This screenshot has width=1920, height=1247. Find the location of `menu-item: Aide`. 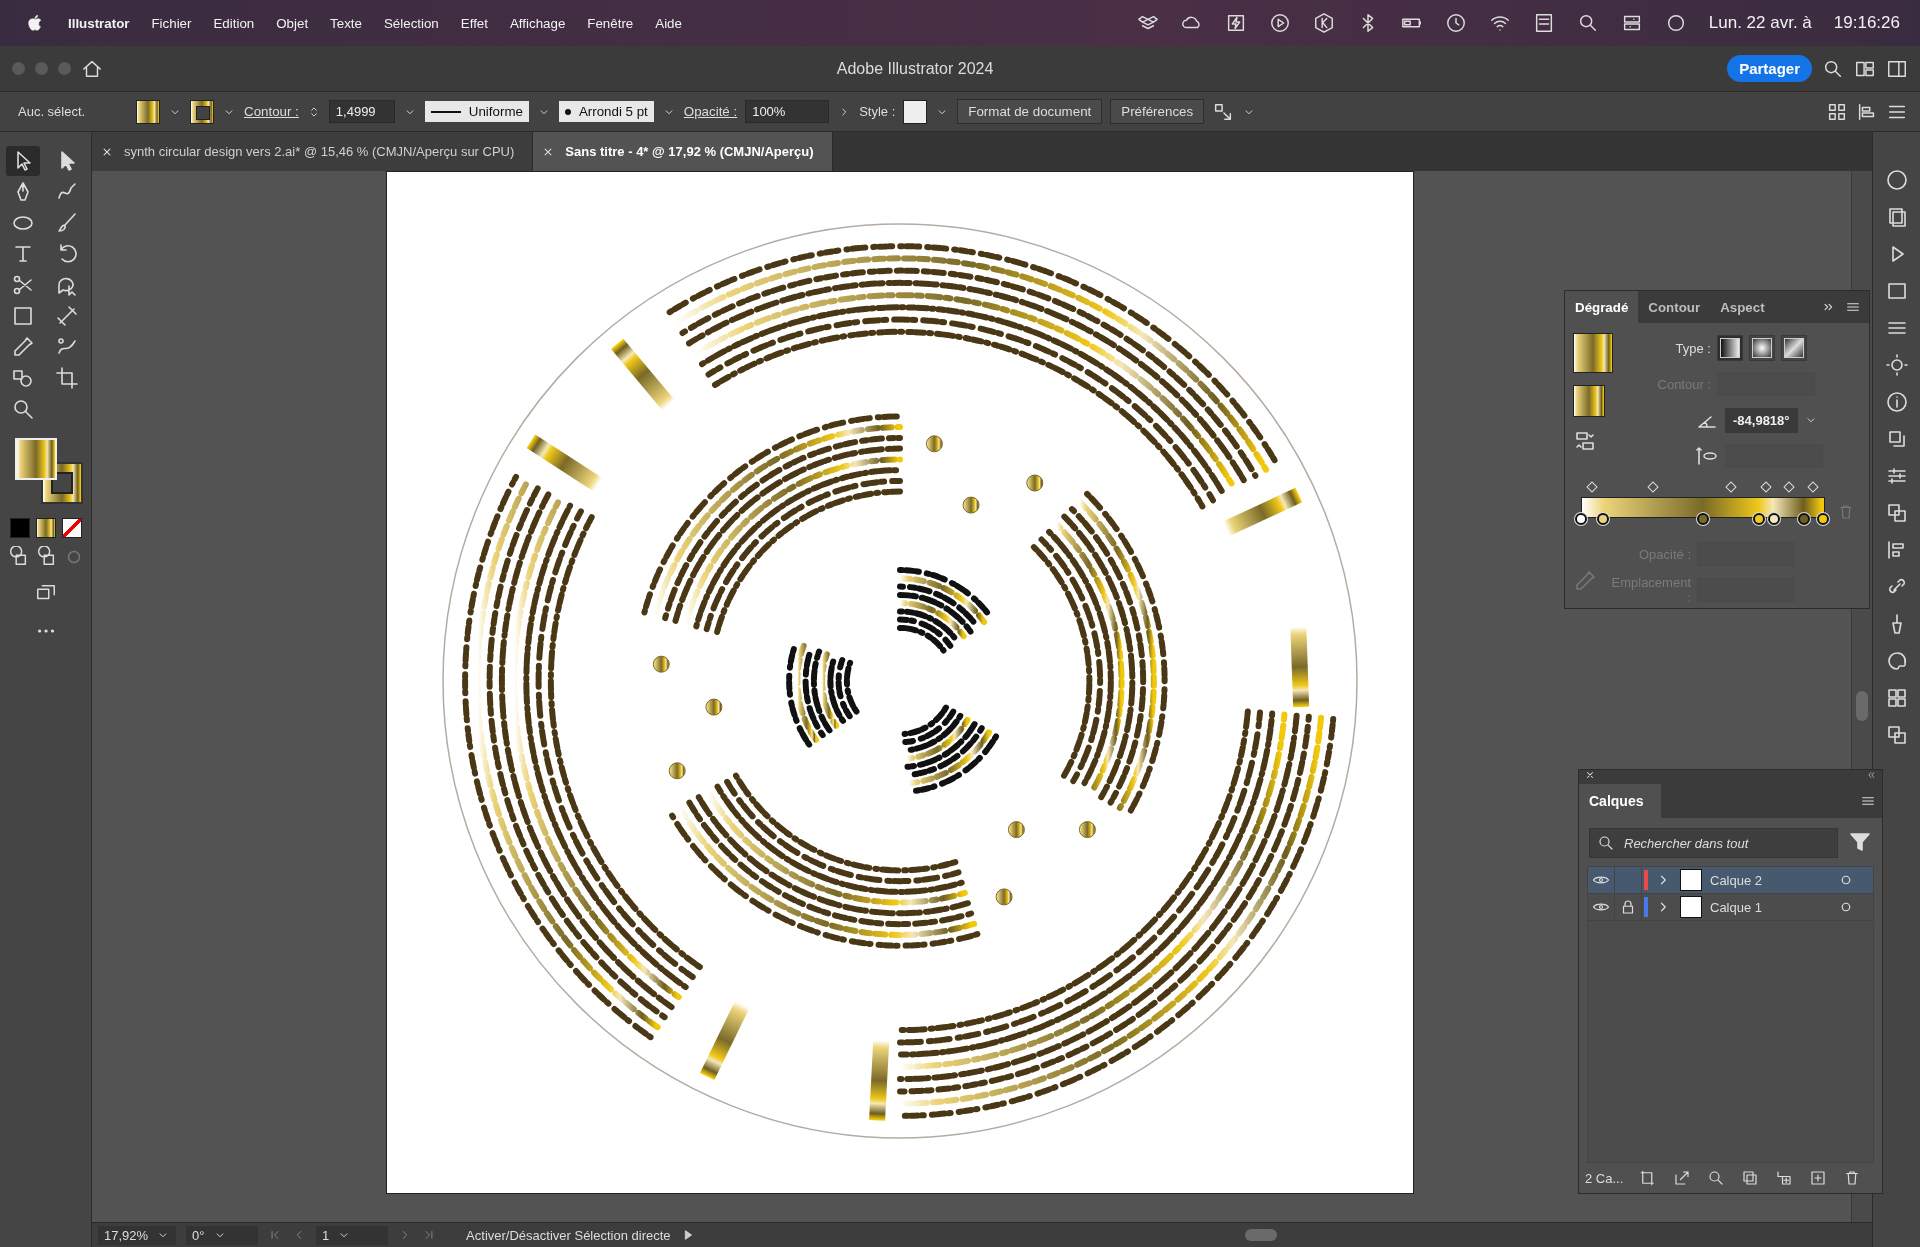

menu-item: Aide is located at coordinates (668, 23).